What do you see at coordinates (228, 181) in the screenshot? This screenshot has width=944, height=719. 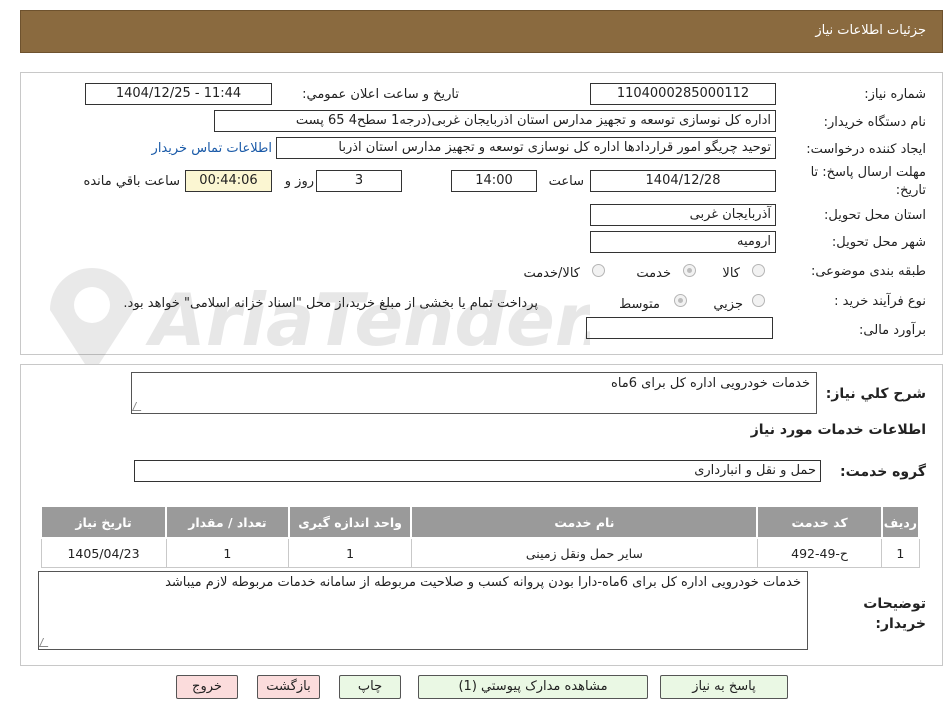 I see `remaining-time-field: 00:44:06` at bounding box center [228, 181].